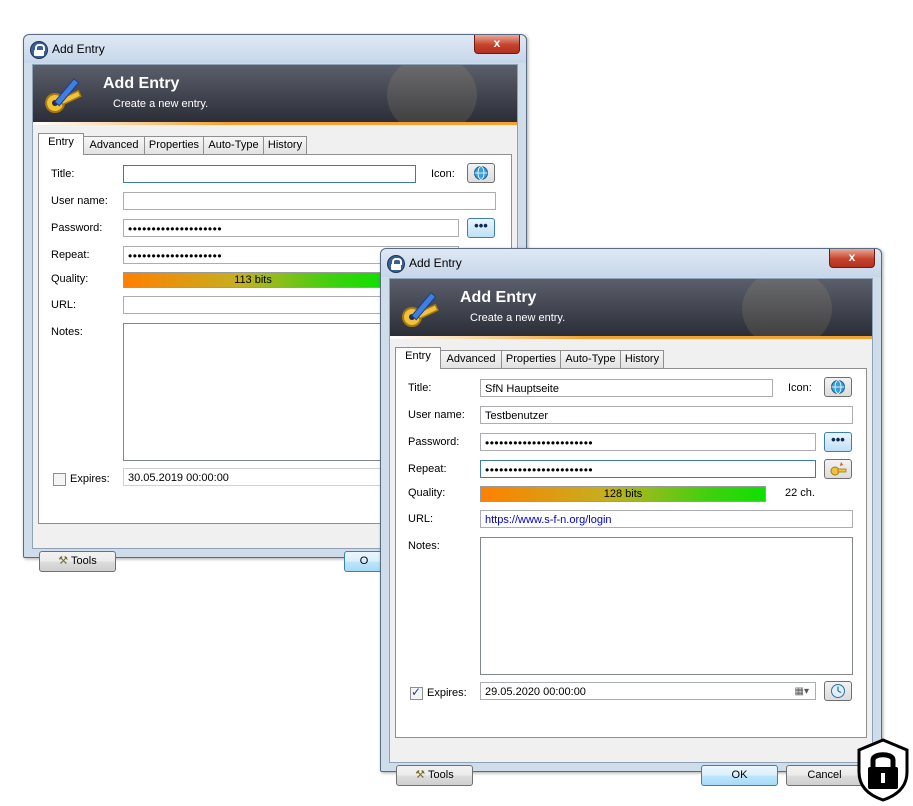  Describe the element at coordinates (291, 228) in the screenshot. I see `password-input: ••••••••••••••••••••` at that location.